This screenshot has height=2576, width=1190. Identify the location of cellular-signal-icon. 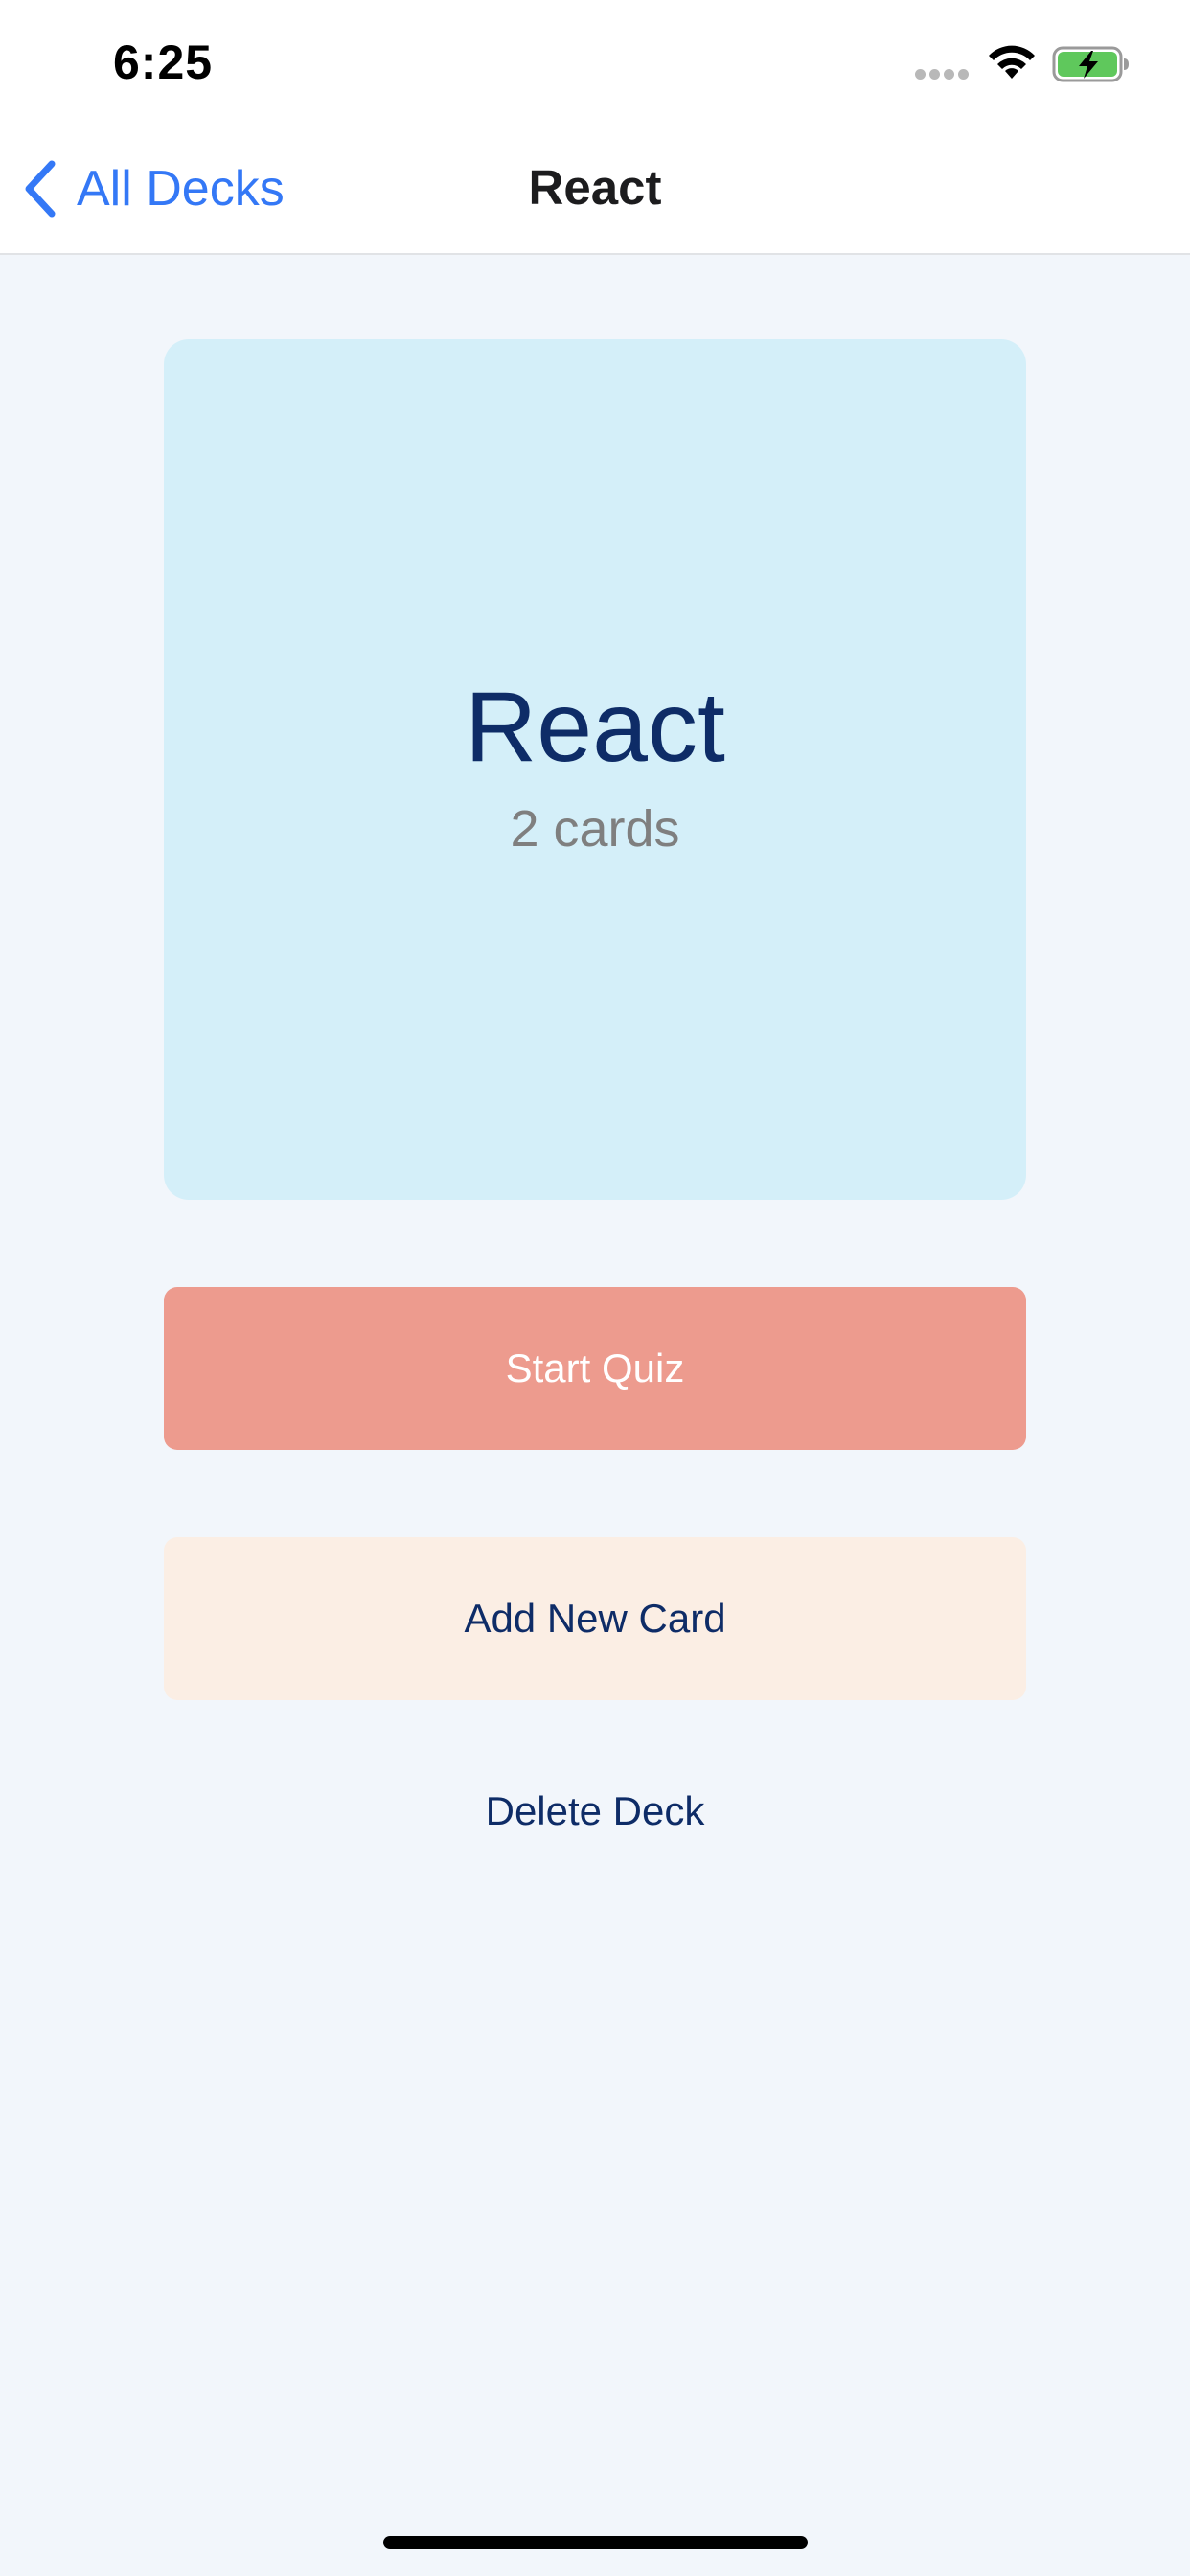
(943, 74).